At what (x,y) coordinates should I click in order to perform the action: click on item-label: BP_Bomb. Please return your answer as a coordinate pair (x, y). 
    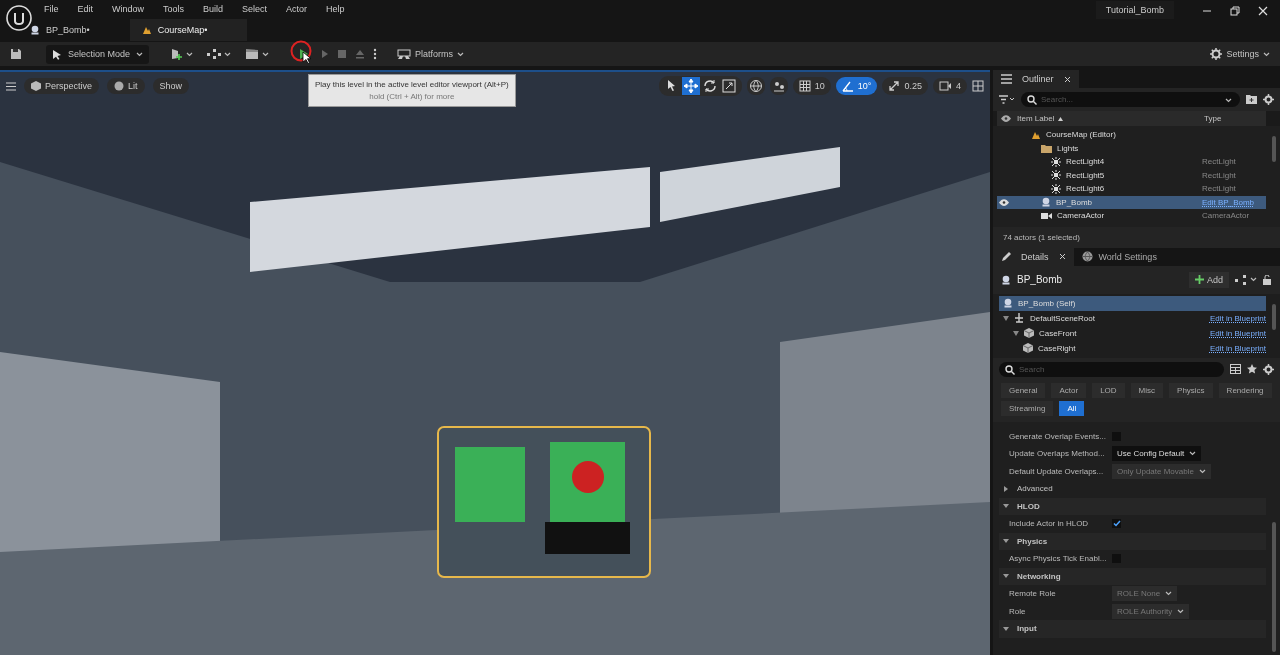
    Looking at the image, I should click on (1074, 202).